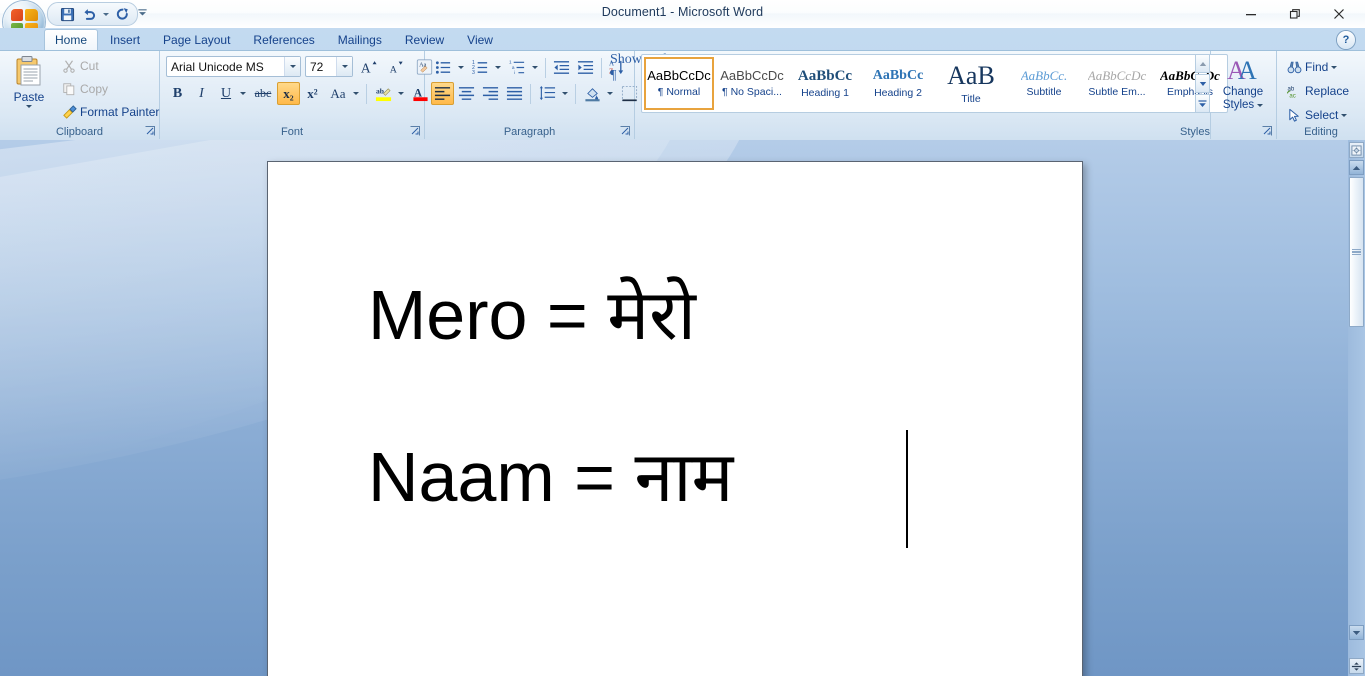  What do you see at coordinates (564, 93) in the screenshot?
I see `line-spacing-dropdown-icon` at bounding box center [564, 93].